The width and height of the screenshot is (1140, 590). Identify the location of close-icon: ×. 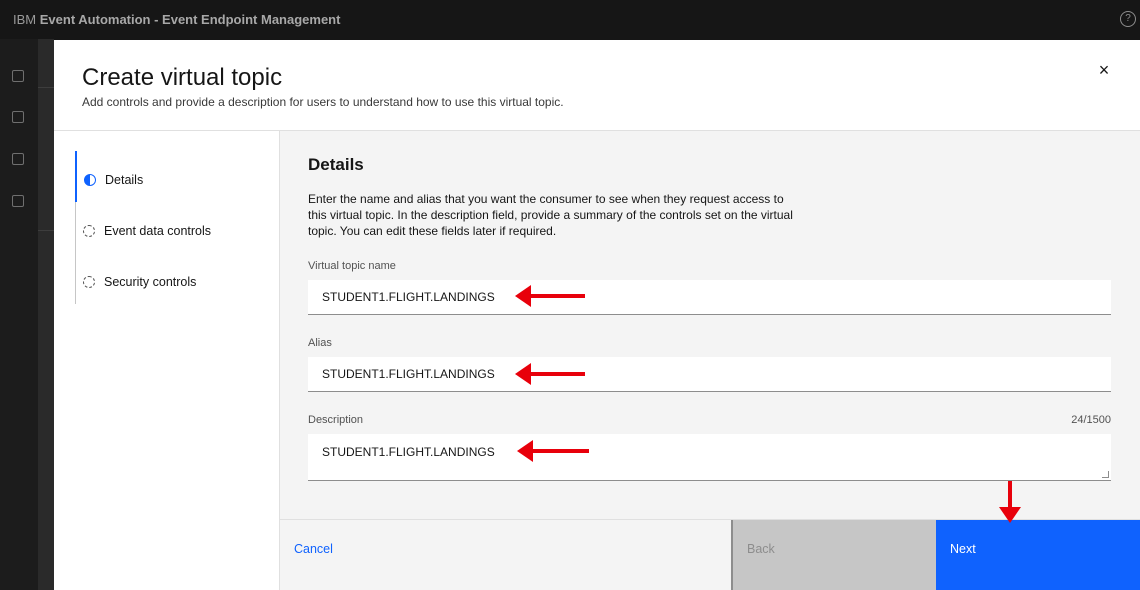
(1104, 70).